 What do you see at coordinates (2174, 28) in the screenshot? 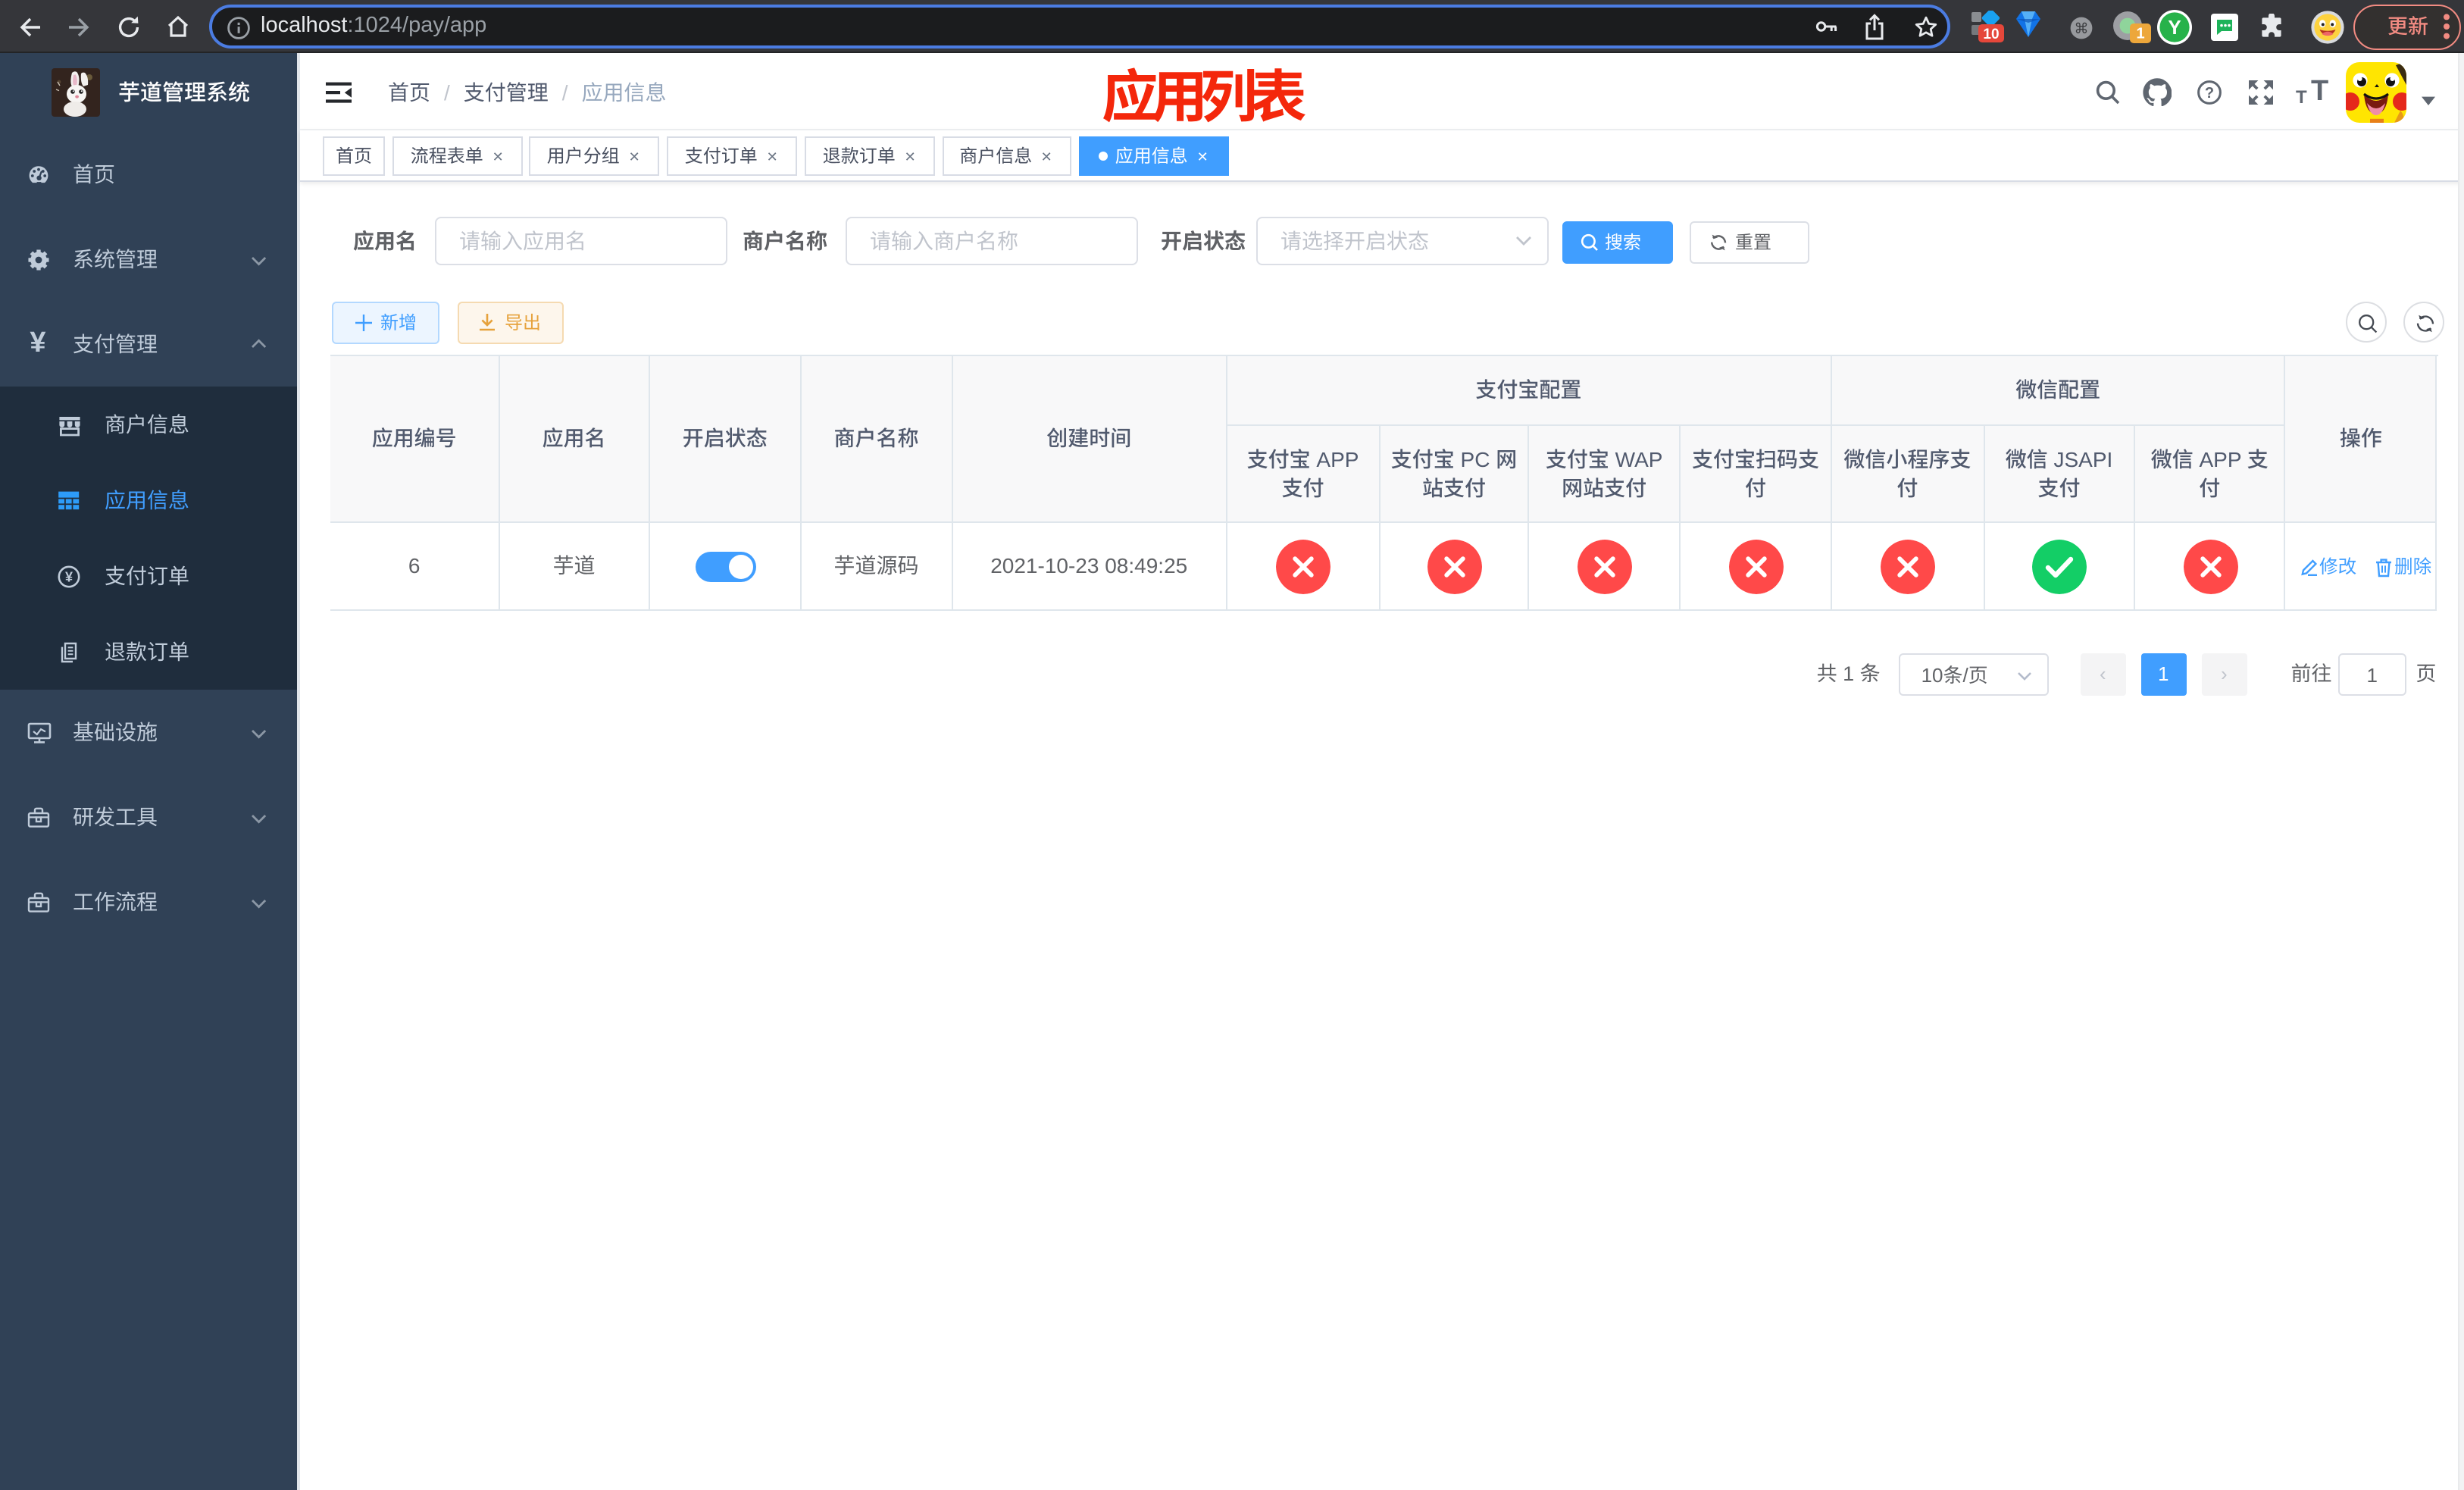
I see `svg-text: Y` at bounding box center [2174, 28].